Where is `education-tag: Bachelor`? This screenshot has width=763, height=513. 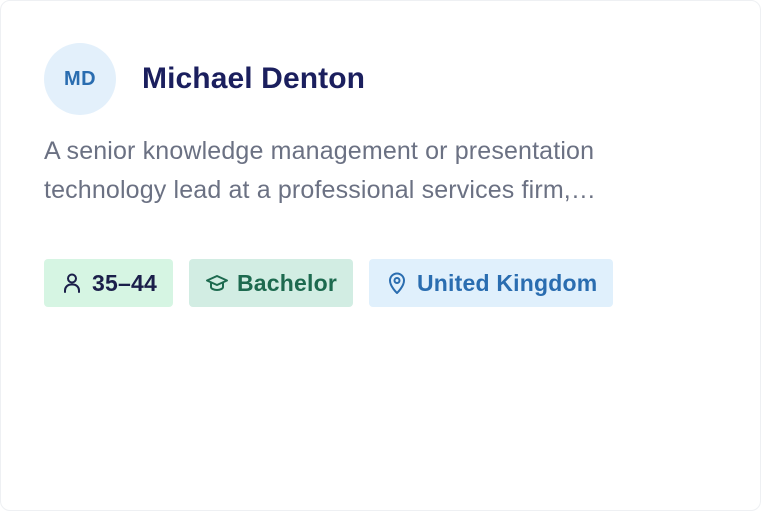
education-tag: Bachelor is located at coordinates (270, 283).